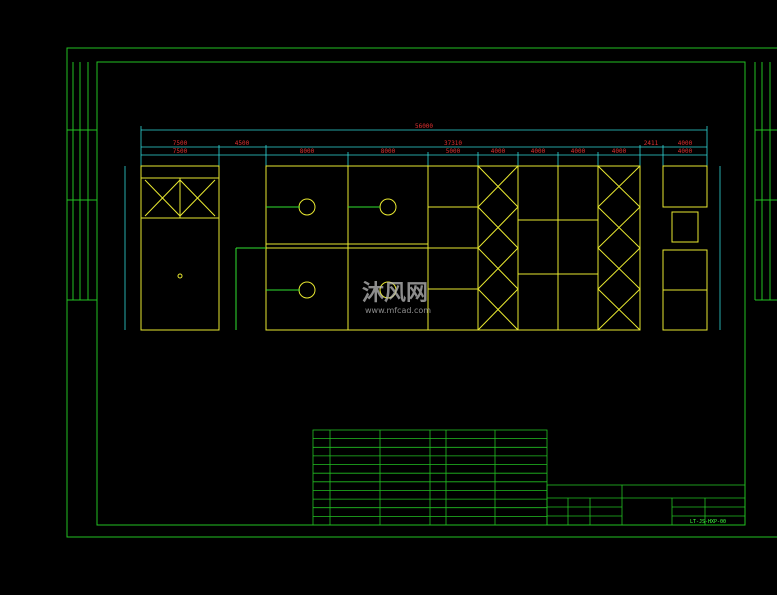 The image size is (777, 595). Describe the element at coordinates (398, 310) in the screenshot. I see `watermark-url: www.mfcad.com` at that location.